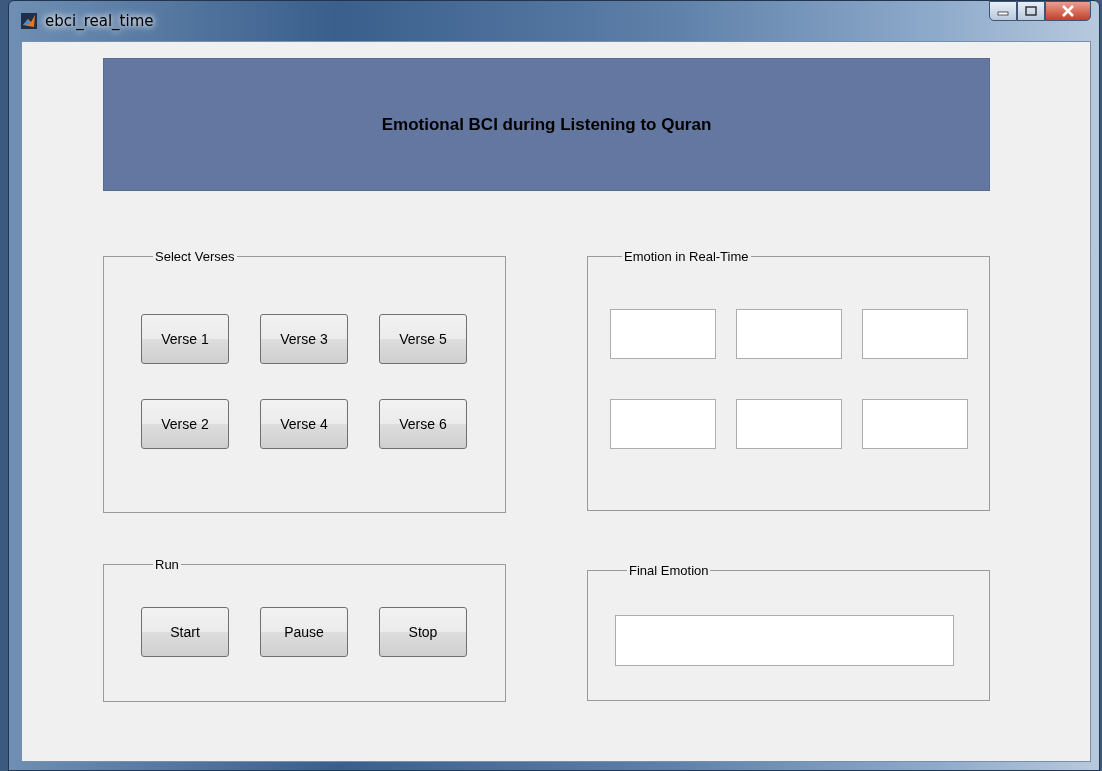 The image size is (1102, 771). I want to click on close-button, so click(1068, 11).